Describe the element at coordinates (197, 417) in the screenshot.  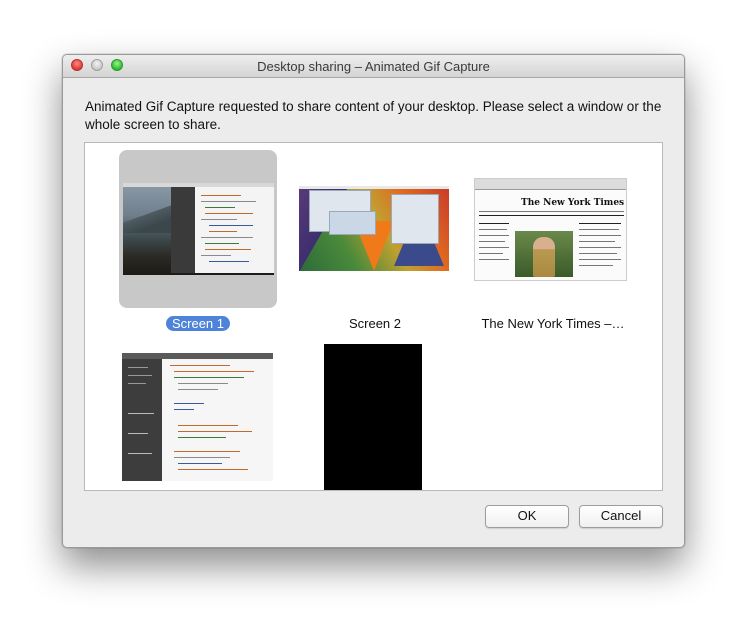
I see `editor-window-thumbnail` at that location.